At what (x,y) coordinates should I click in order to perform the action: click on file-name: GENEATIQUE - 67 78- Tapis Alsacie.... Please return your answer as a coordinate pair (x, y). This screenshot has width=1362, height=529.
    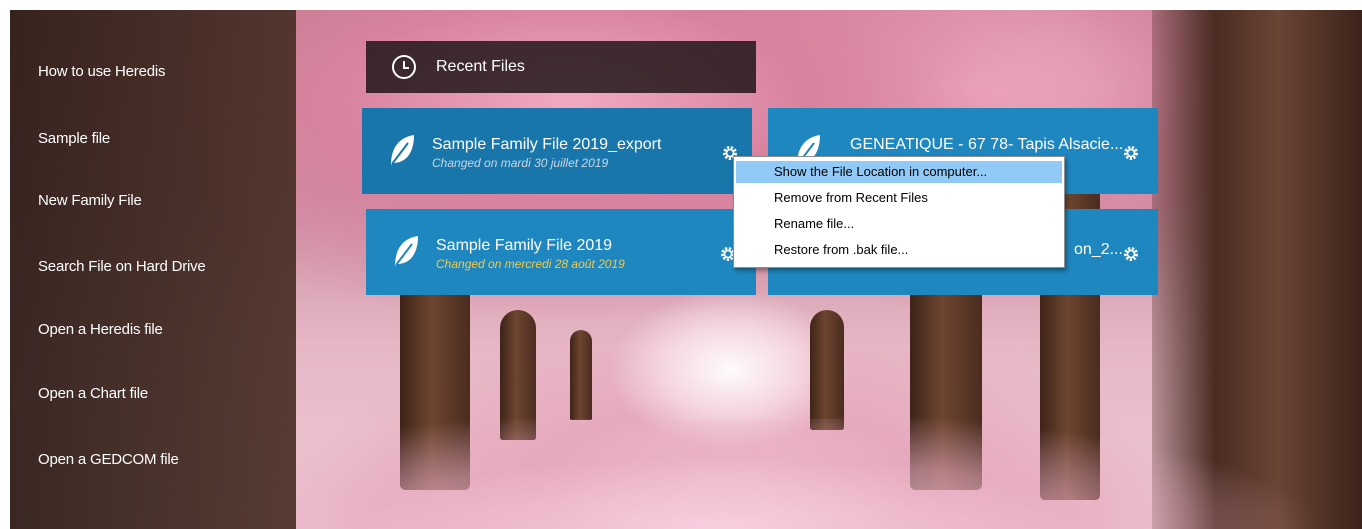
    Looking at the image, I should click on (987, 144).